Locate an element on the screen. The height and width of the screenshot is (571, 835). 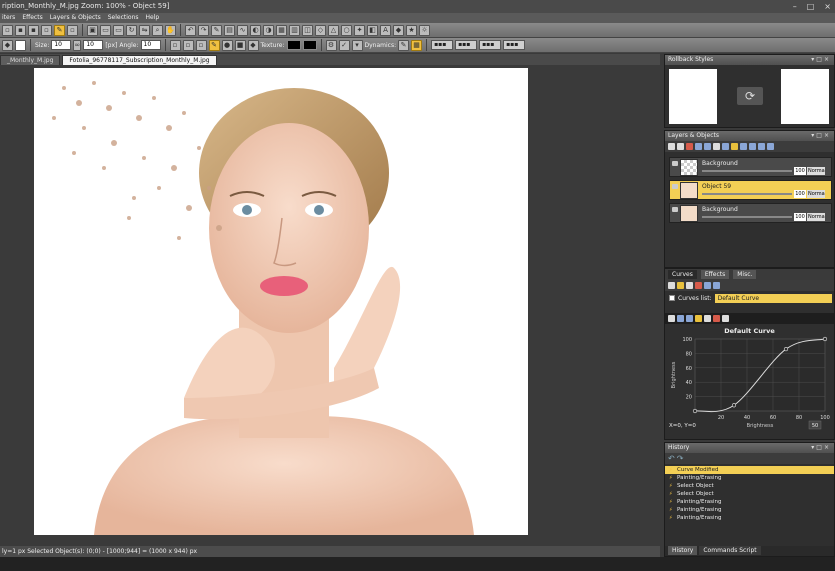
new-curve-icon is located at coordinates (671, 285).